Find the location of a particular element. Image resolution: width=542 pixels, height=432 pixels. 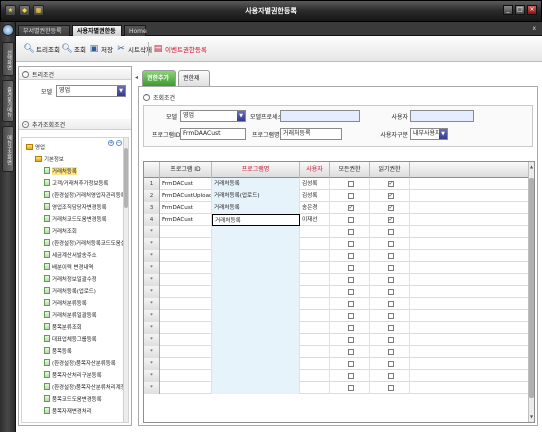

tree-node: 품목등록 is located at coordinates (58, 350).